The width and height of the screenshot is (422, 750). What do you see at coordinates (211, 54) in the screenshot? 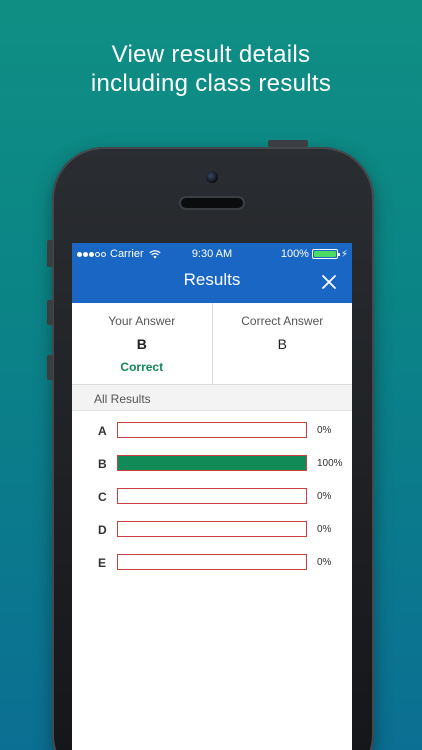
I see `promo-line-1: View result details` at bounding box center [211, 54].